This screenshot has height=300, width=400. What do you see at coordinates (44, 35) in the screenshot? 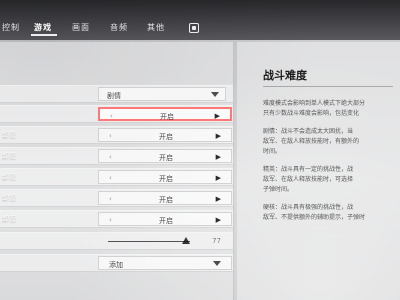
I see `active-tab-underline` at bounding box center [44, 35].